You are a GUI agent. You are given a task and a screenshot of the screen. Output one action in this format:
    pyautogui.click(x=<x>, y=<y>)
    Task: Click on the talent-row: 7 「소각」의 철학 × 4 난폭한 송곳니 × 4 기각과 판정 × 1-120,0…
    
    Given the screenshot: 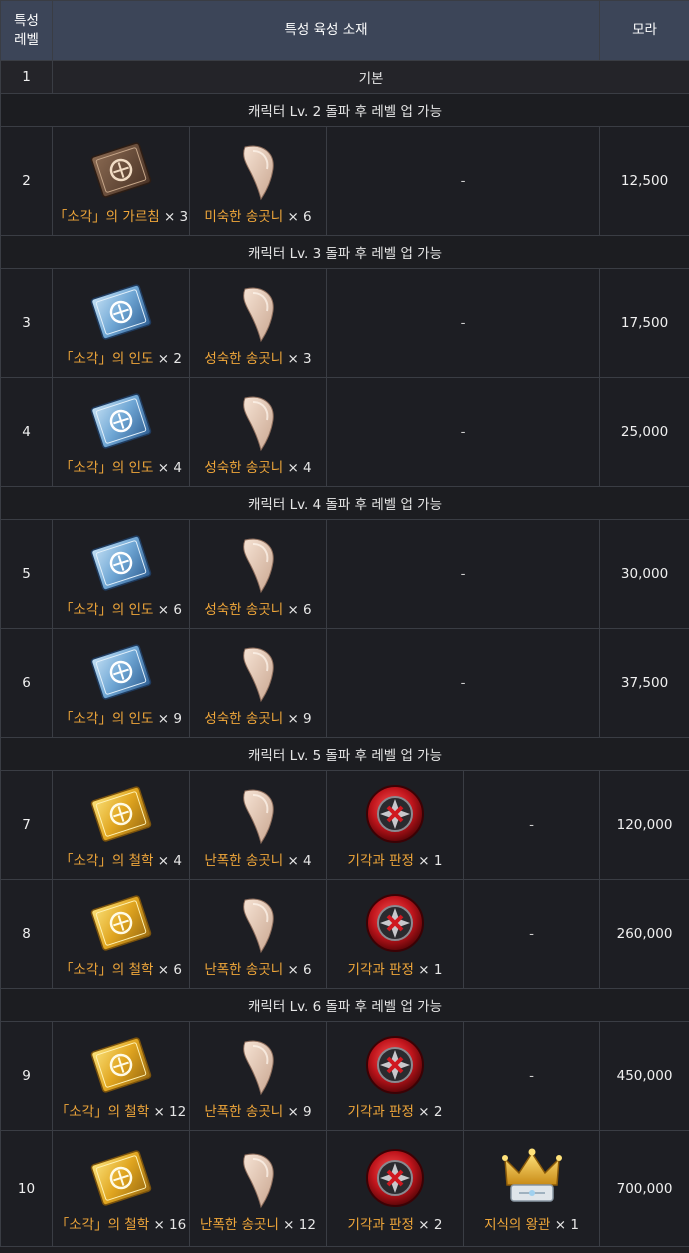 What is the action you would take?
    pyautogui.click(x=344, y=825)
    